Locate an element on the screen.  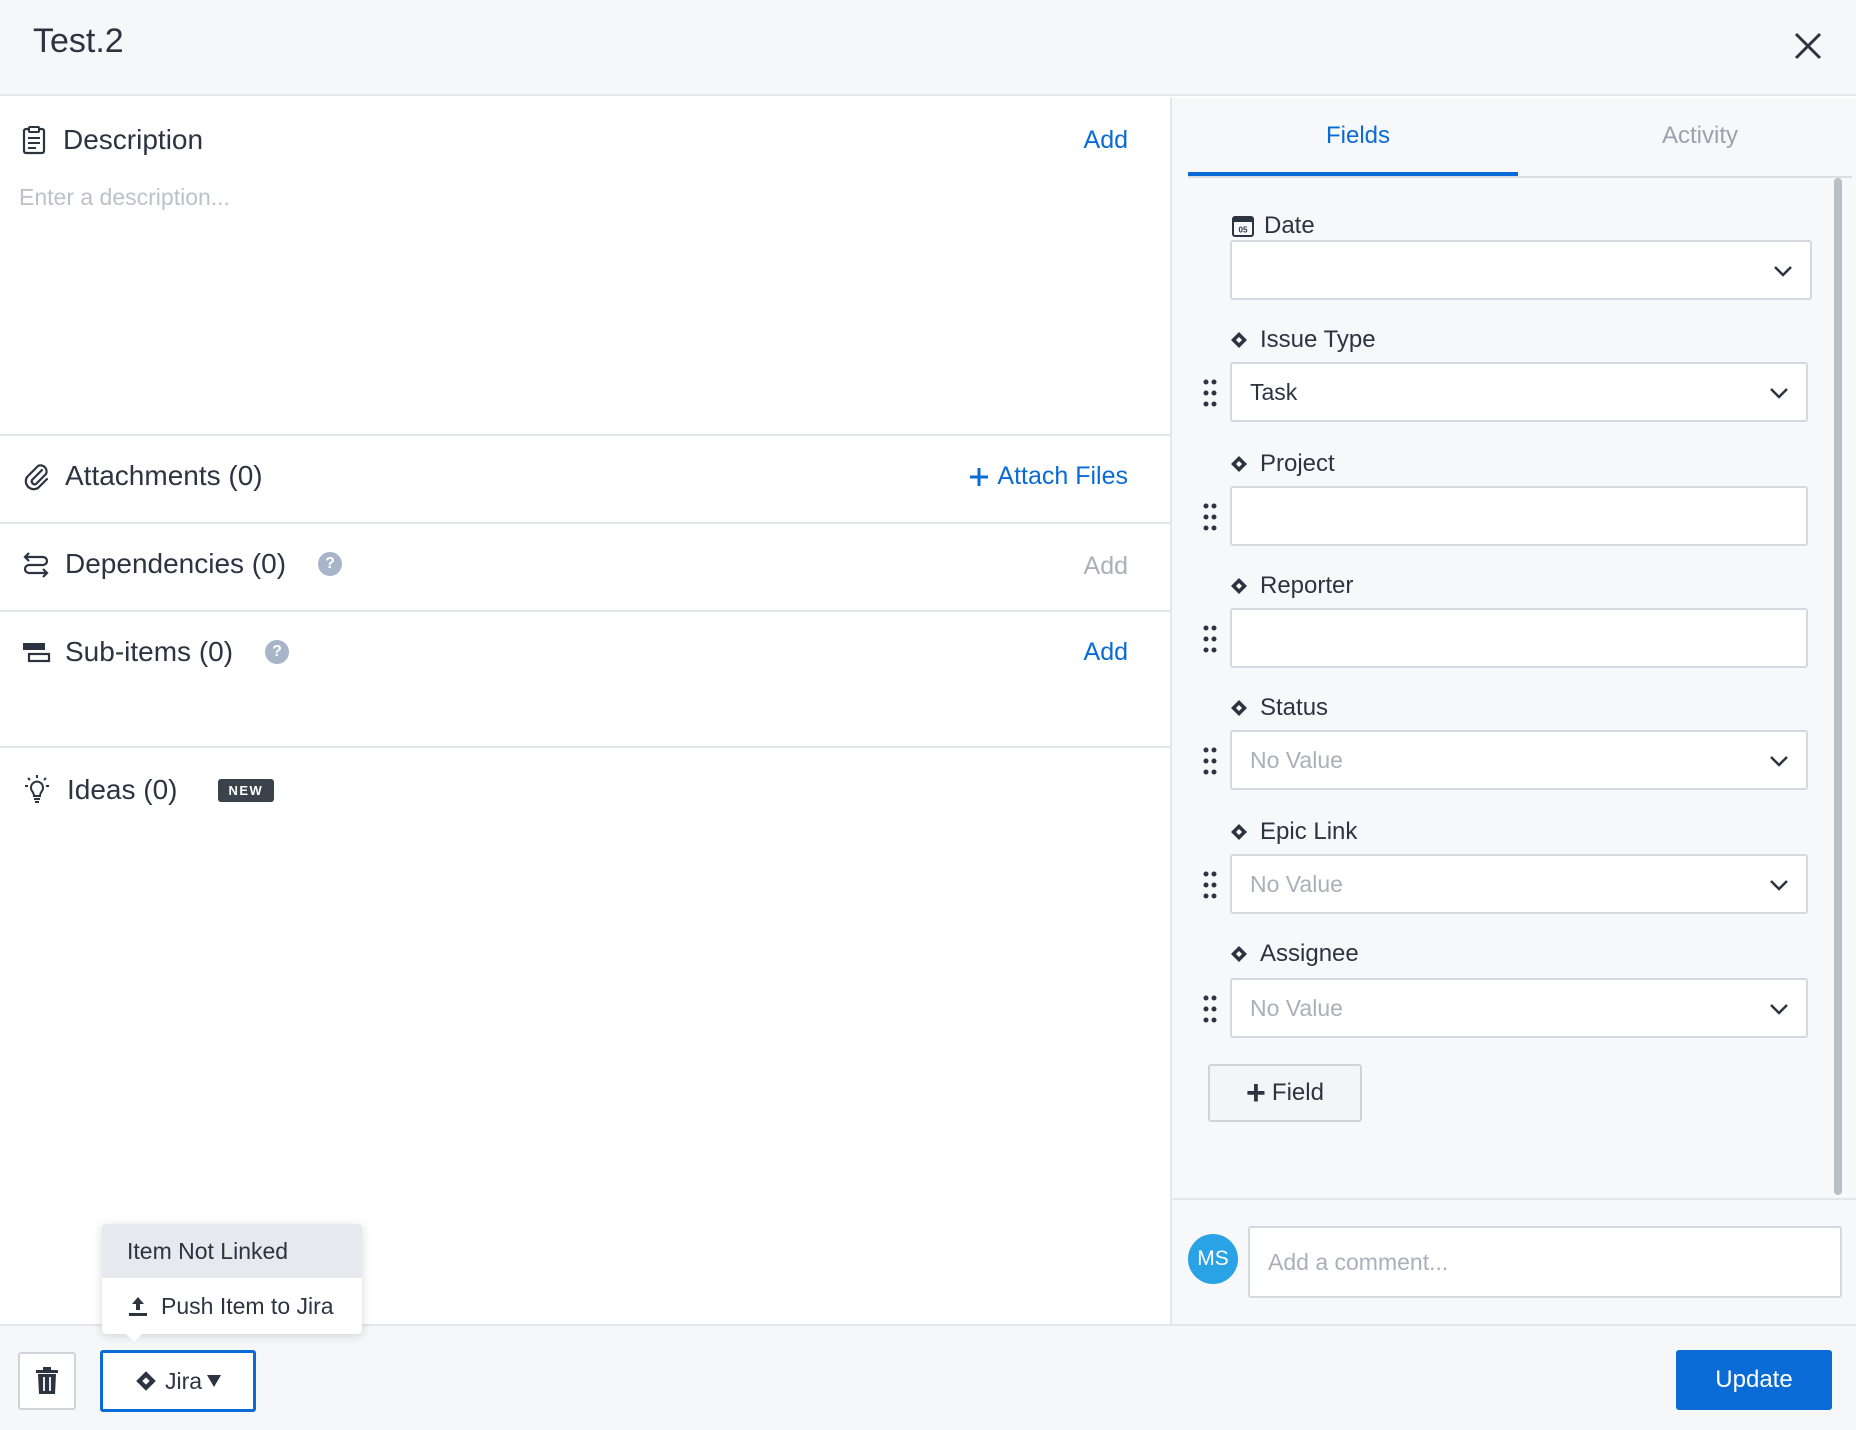
dependencies-title: Dependencies (0) is located at coordinates (176, 563).